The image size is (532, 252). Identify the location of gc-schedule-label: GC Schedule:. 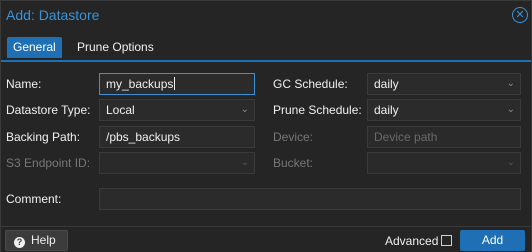
(310, 84).